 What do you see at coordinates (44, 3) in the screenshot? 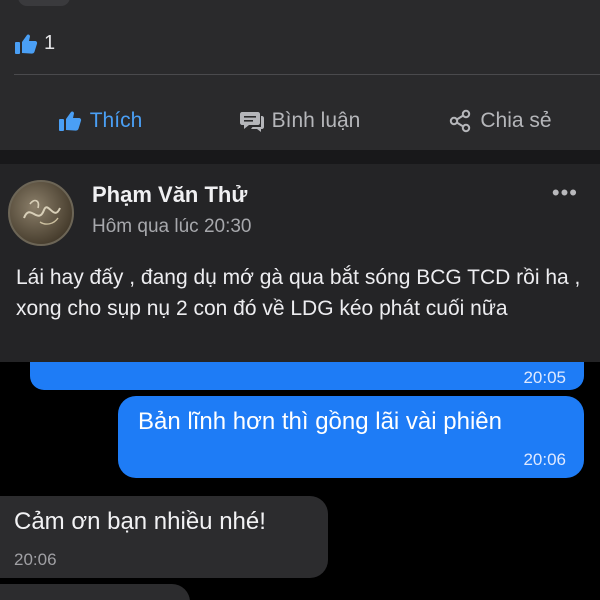
I see `previous-comment-pill` at bounding box center [44, 3].